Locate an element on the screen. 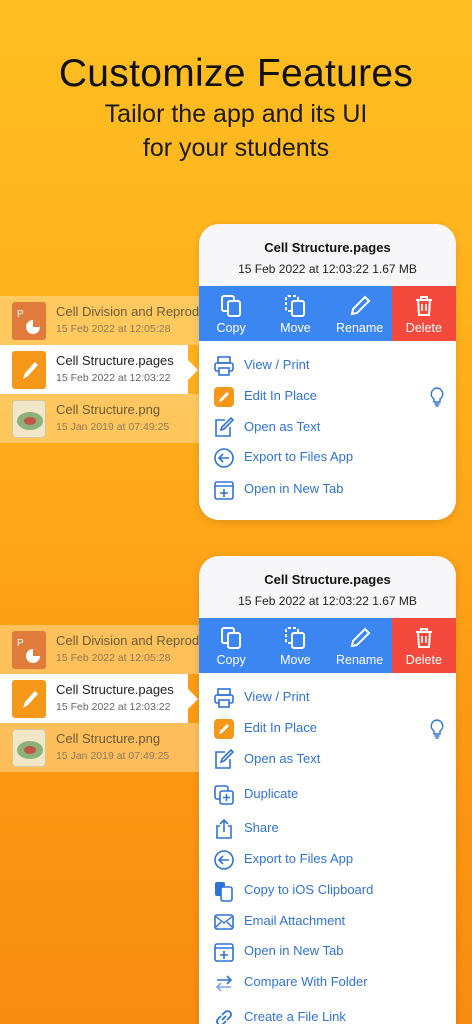  menu-item-label: Create a File Link is located at coordinates (295, 1016).